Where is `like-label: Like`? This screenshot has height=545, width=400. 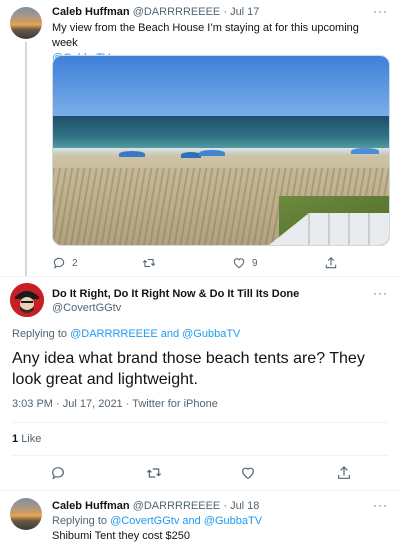 like-label: Like is located at coordinates (31, 439).